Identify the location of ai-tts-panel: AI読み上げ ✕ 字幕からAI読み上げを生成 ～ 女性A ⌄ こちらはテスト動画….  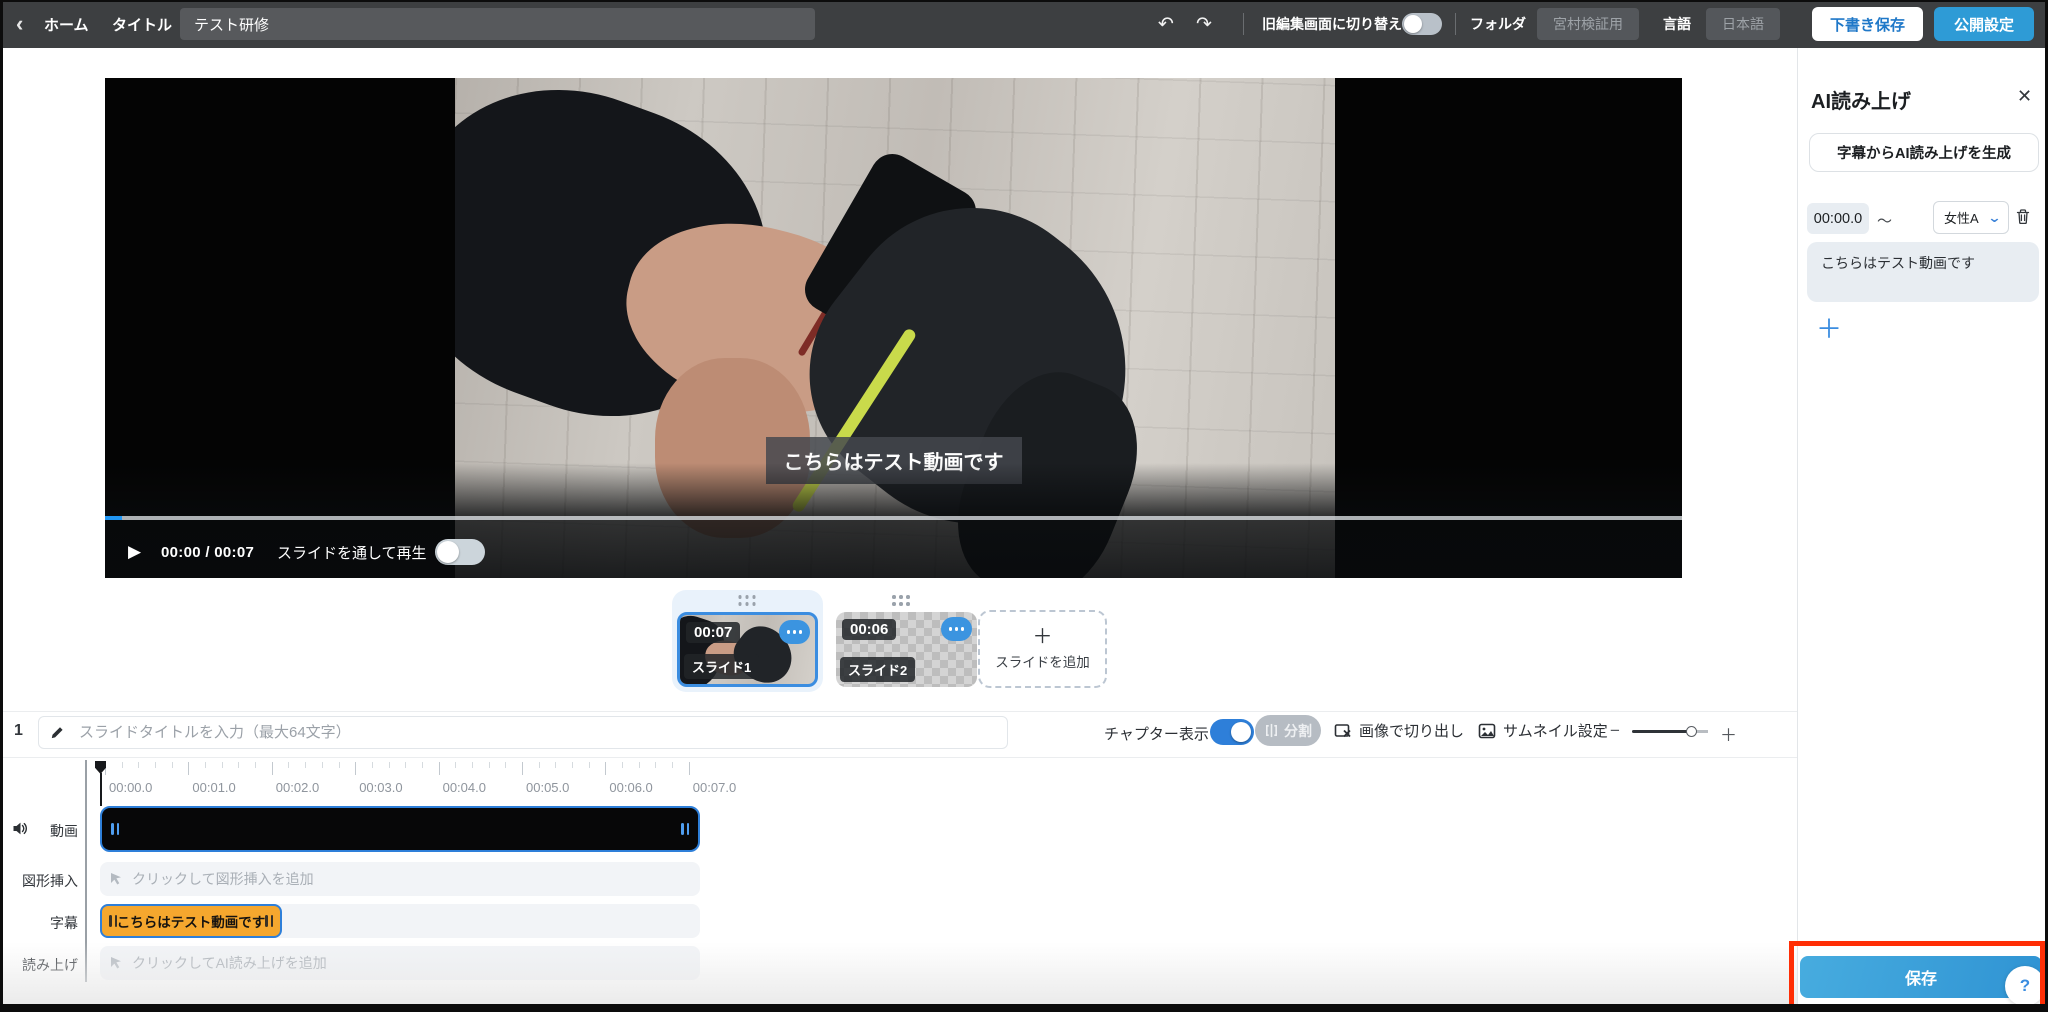
(1922, 530).